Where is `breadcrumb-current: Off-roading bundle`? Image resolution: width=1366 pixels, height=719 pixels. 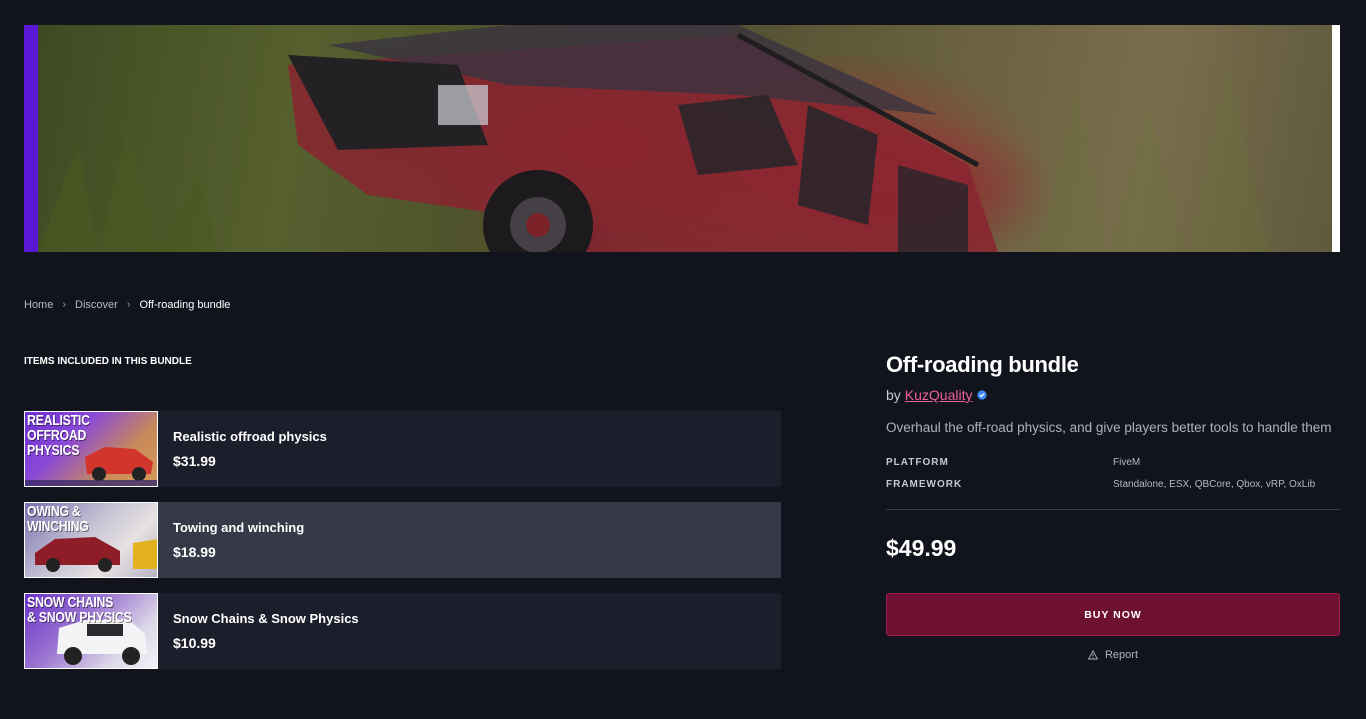 breadcrumb-current: Off-roading bundle is located at coordinates (185, 305).